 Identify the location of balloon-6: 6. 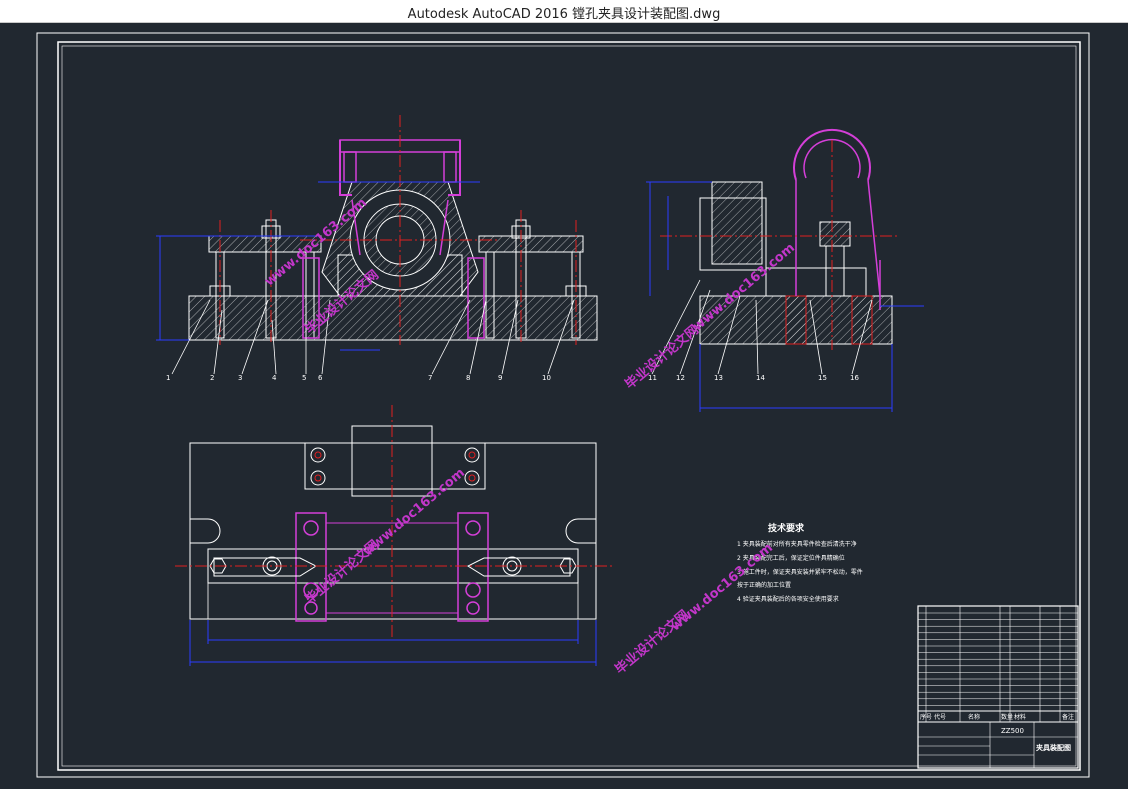
(320, 378).